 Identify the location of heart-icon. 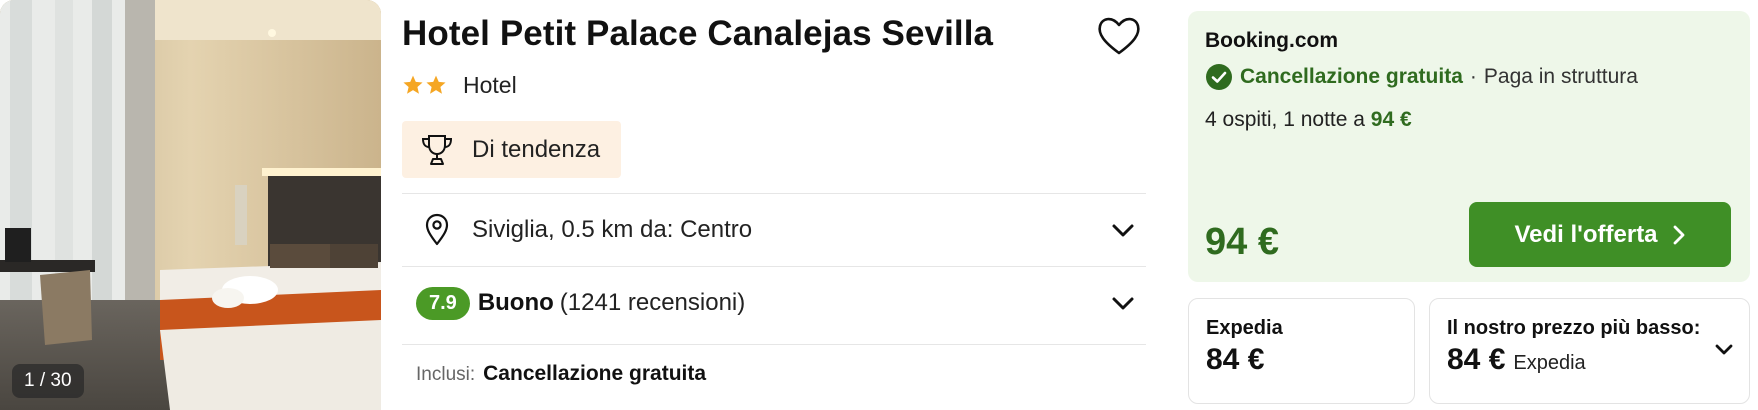
(1119, 36).